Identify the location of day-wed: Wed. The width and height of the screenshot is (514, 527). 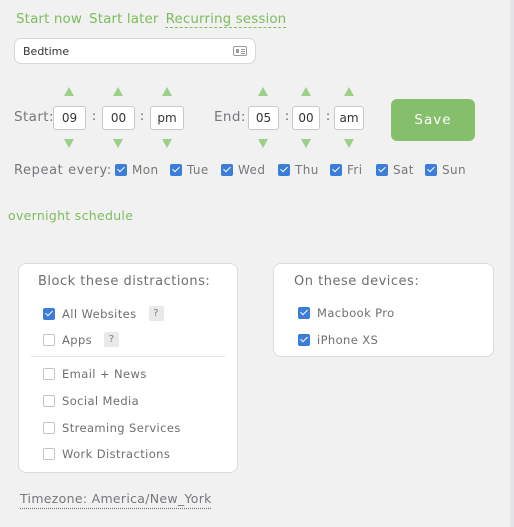
(243, 170).